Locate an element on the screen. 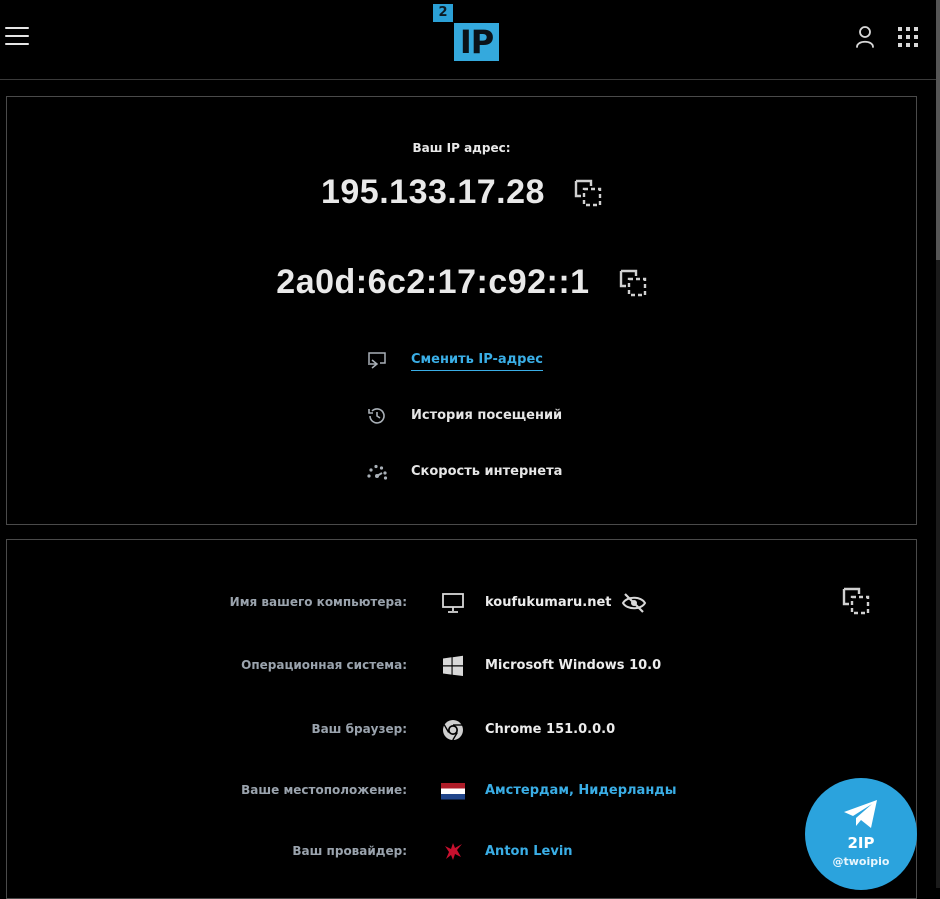 Image resolution: width=940 pixels, height=899 pixels. logo-main-mark: IP is located at coordinates (476, 42).